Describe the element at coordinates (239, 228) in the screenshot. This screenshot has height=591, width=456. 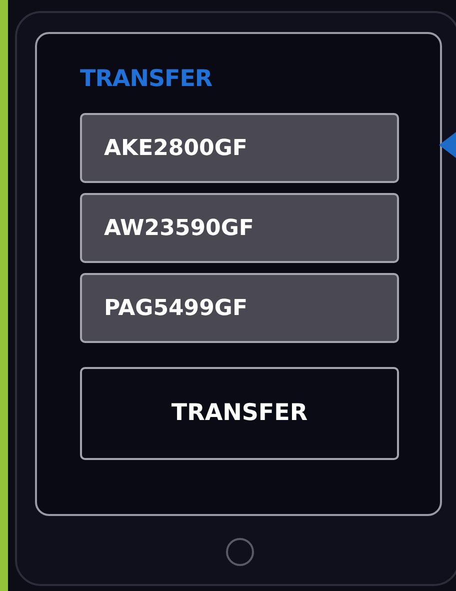
I see `code-field: AW23590GF` at that location.